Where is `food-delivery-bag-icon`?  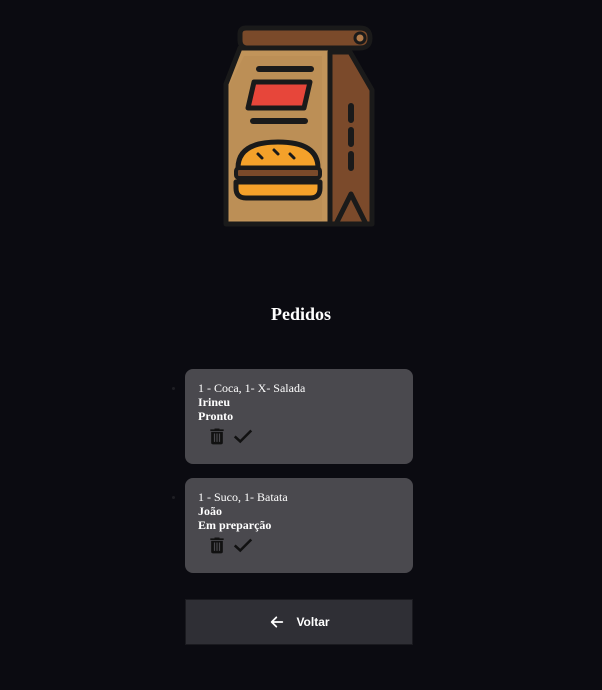 food-delivery-bag-icon is located at coordinates (299, 126).